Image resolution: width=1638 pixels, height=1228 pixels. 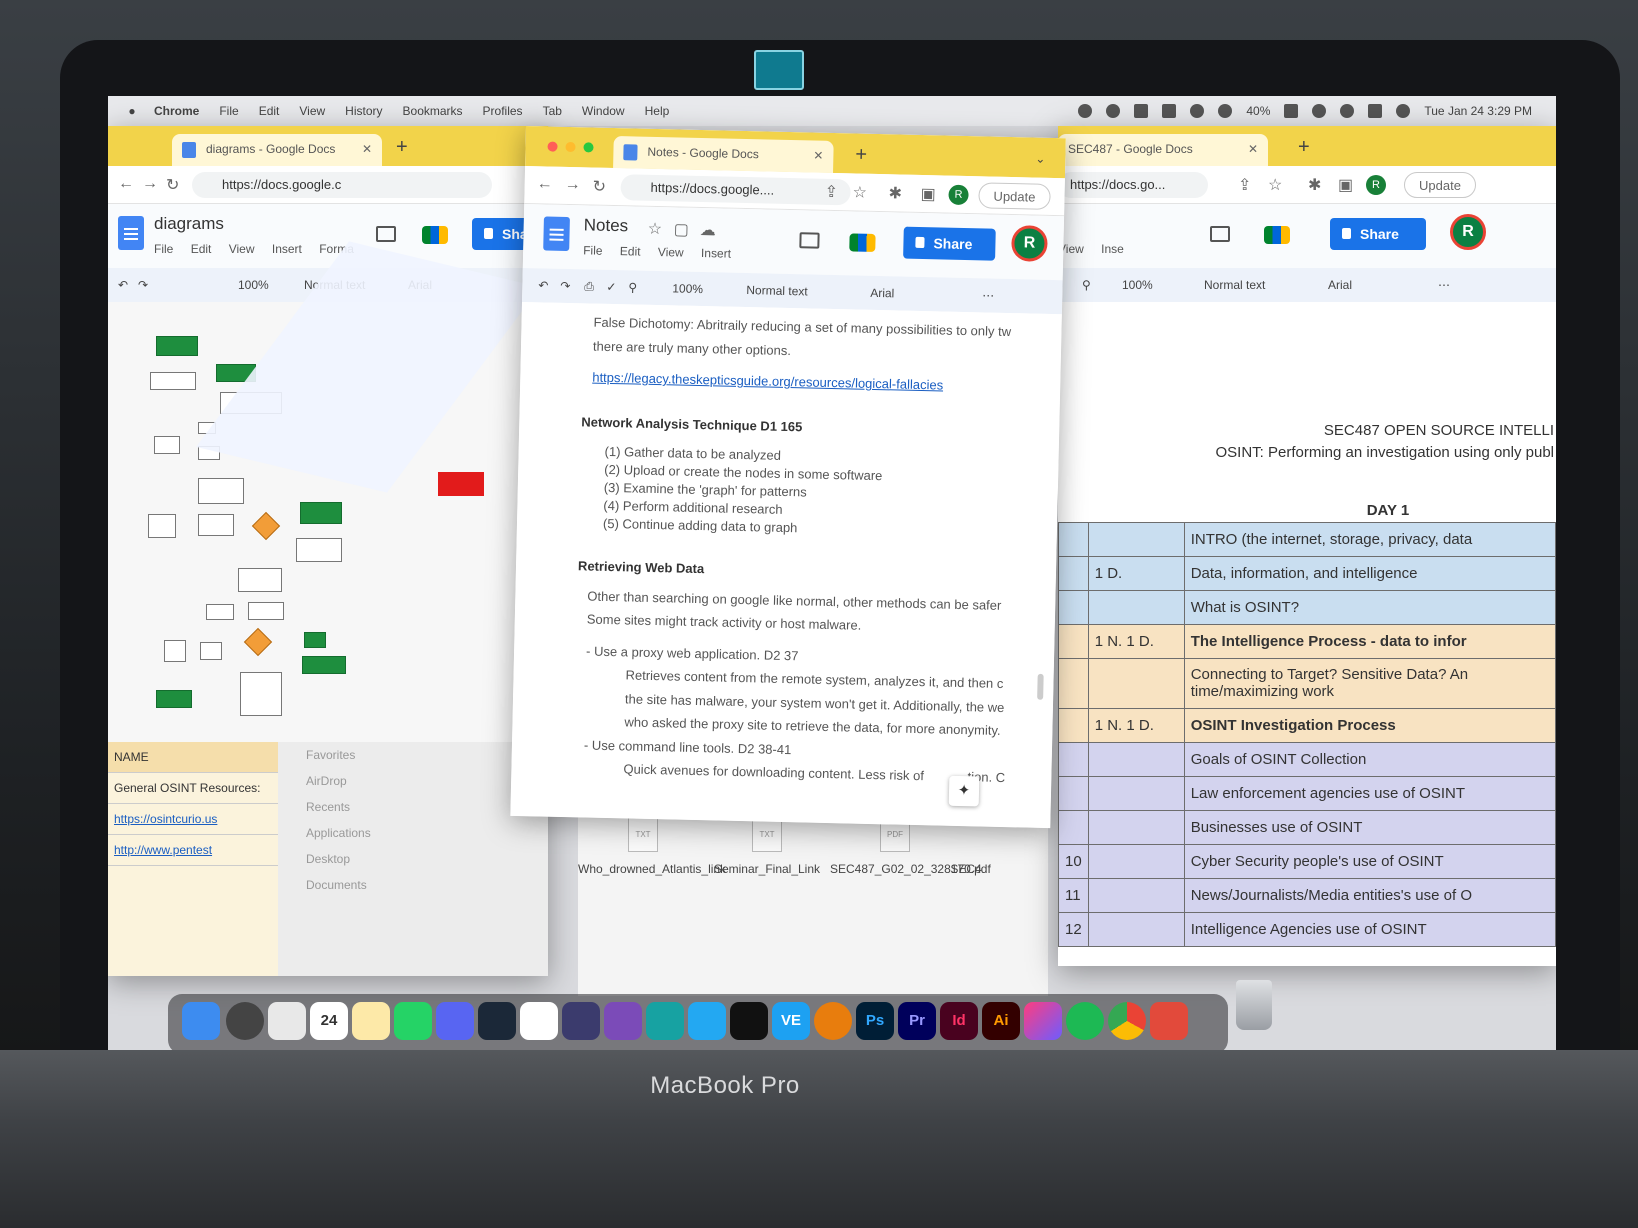 I want to click on status-m-icon, so click(x=1141, y=111).